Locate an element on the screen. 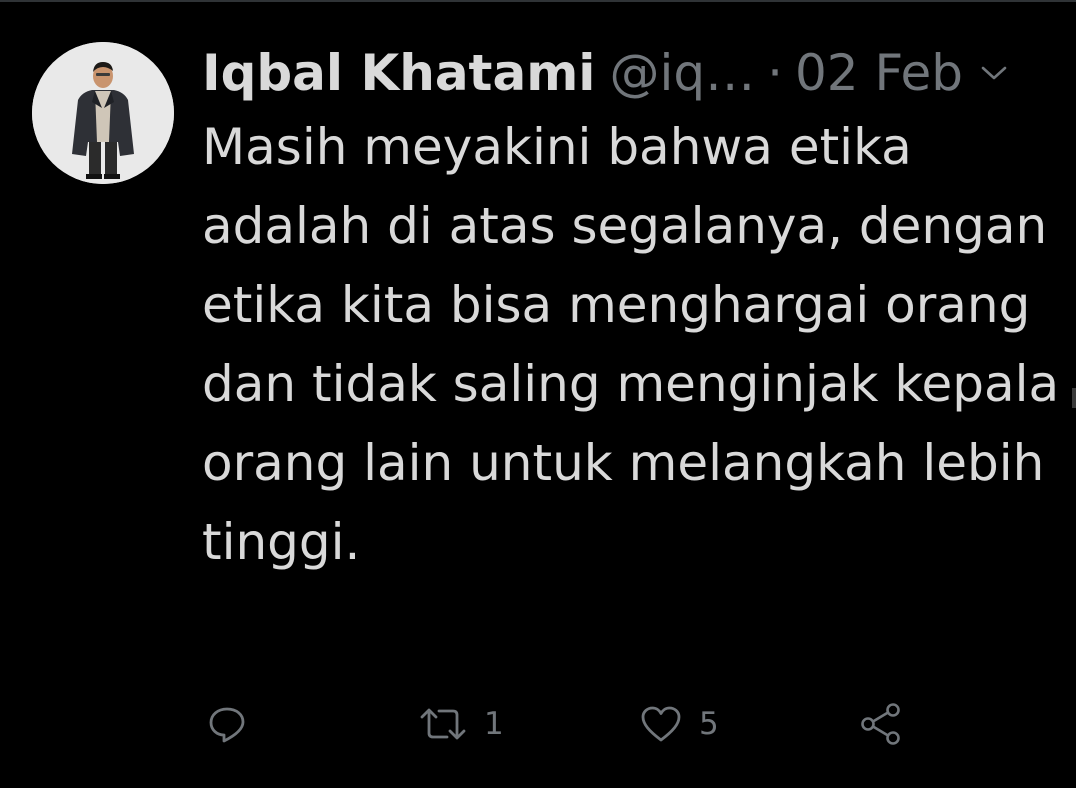 The width and height of the screenshot is (1076, 788). share-icon is located at coordinates (880, 724).